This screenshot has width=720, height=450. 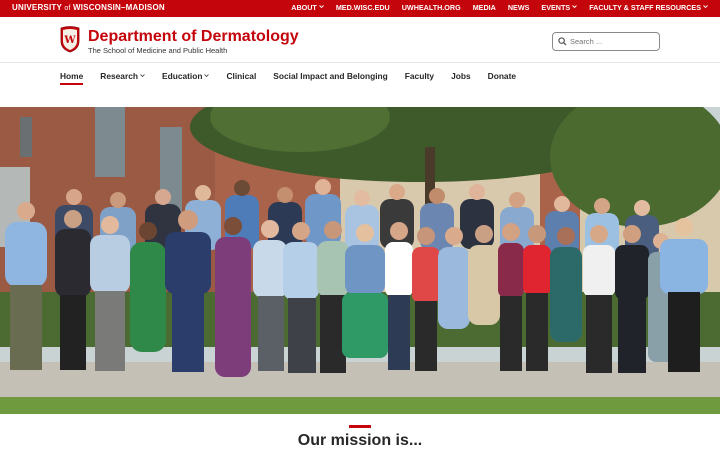 What do you see at coordinates (645, 7) in the screenshot?
I see `top-link-resources-label: FACULTY & STAFF RESOURCES` at bounding box center [645, 7].